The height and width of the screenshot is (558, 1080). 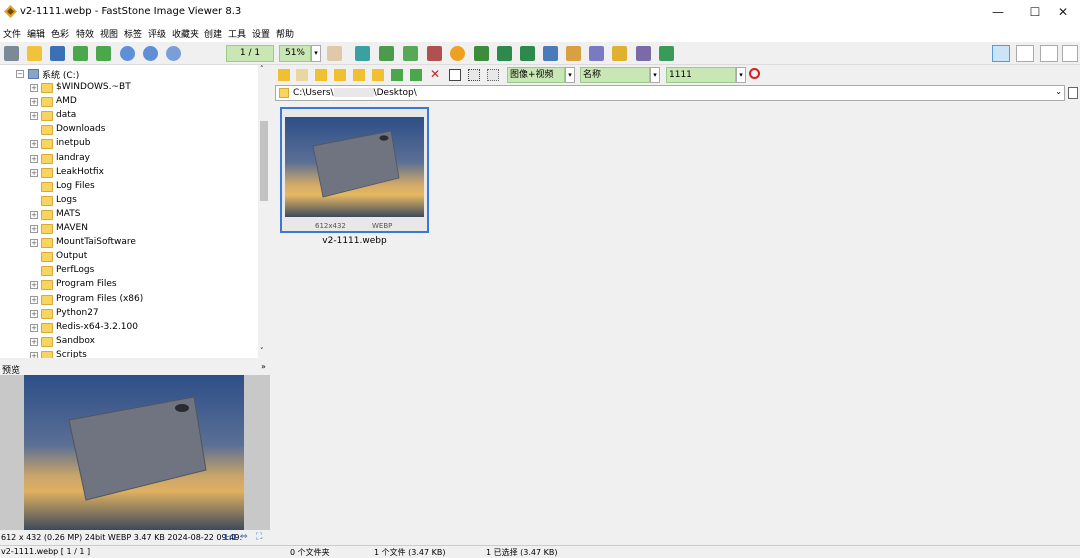 What do you see at coordinates (12, 33) in the screenshot?
I see `menu-file: 文件` at bounding box center [12, 33].